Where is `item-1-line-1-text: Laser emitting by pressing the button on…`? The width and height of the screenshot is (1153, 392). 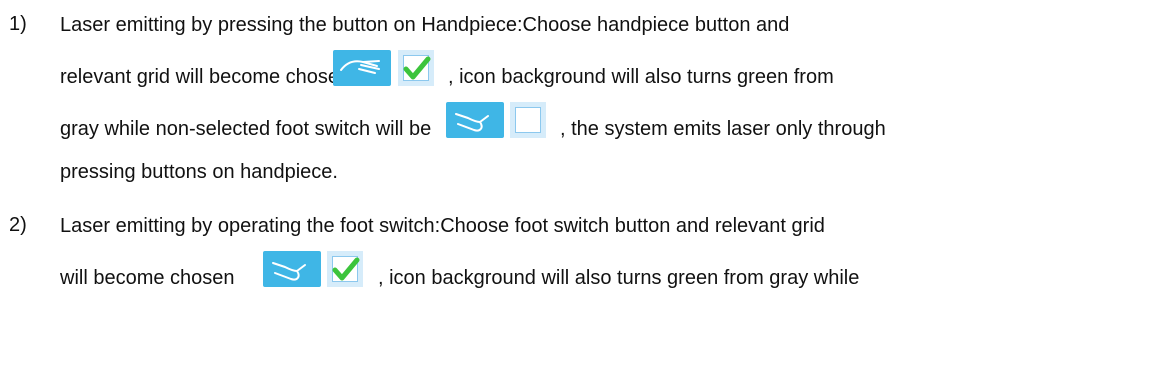 item-1-line-1-text: Laser emitting by pressing the button on… is located at coordinates (425, 25).